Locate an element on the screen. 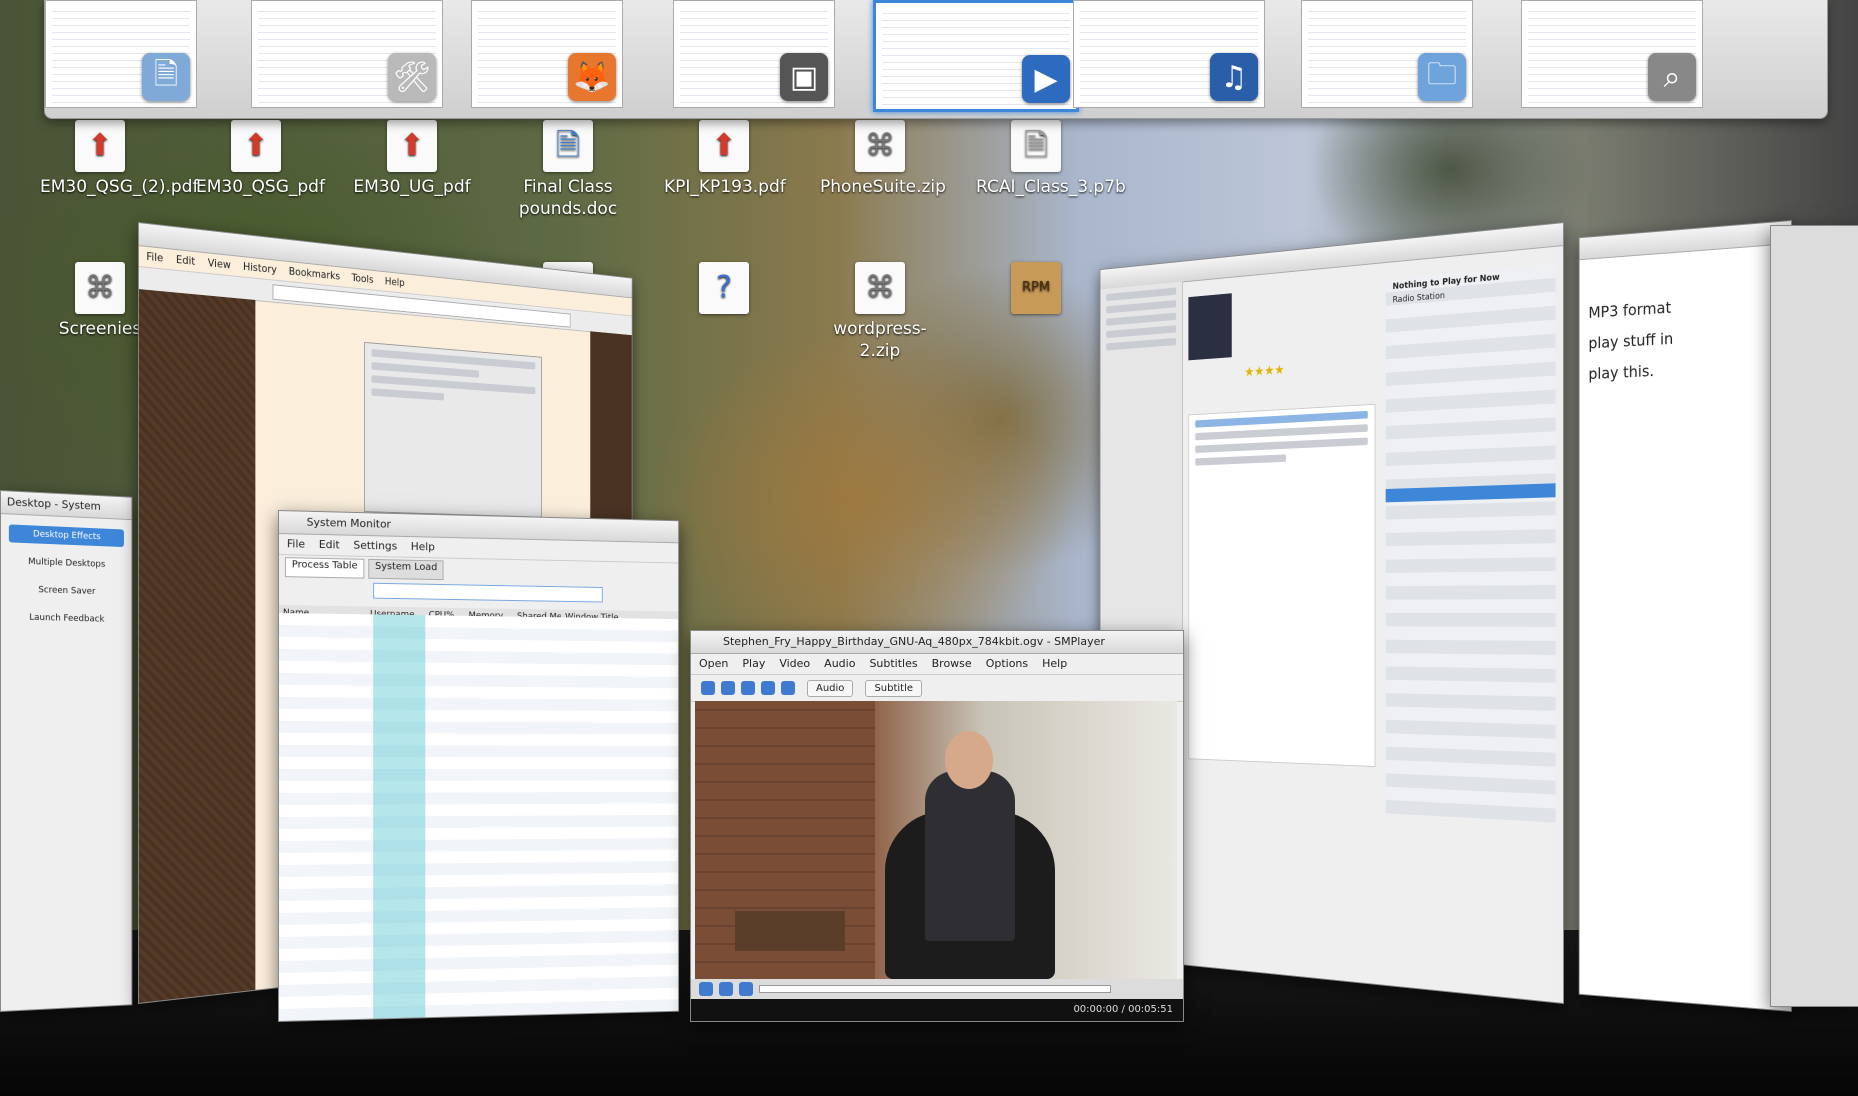 This screenshot has width=1858, height=1096. play-icon is located at coordinates (706, 989).